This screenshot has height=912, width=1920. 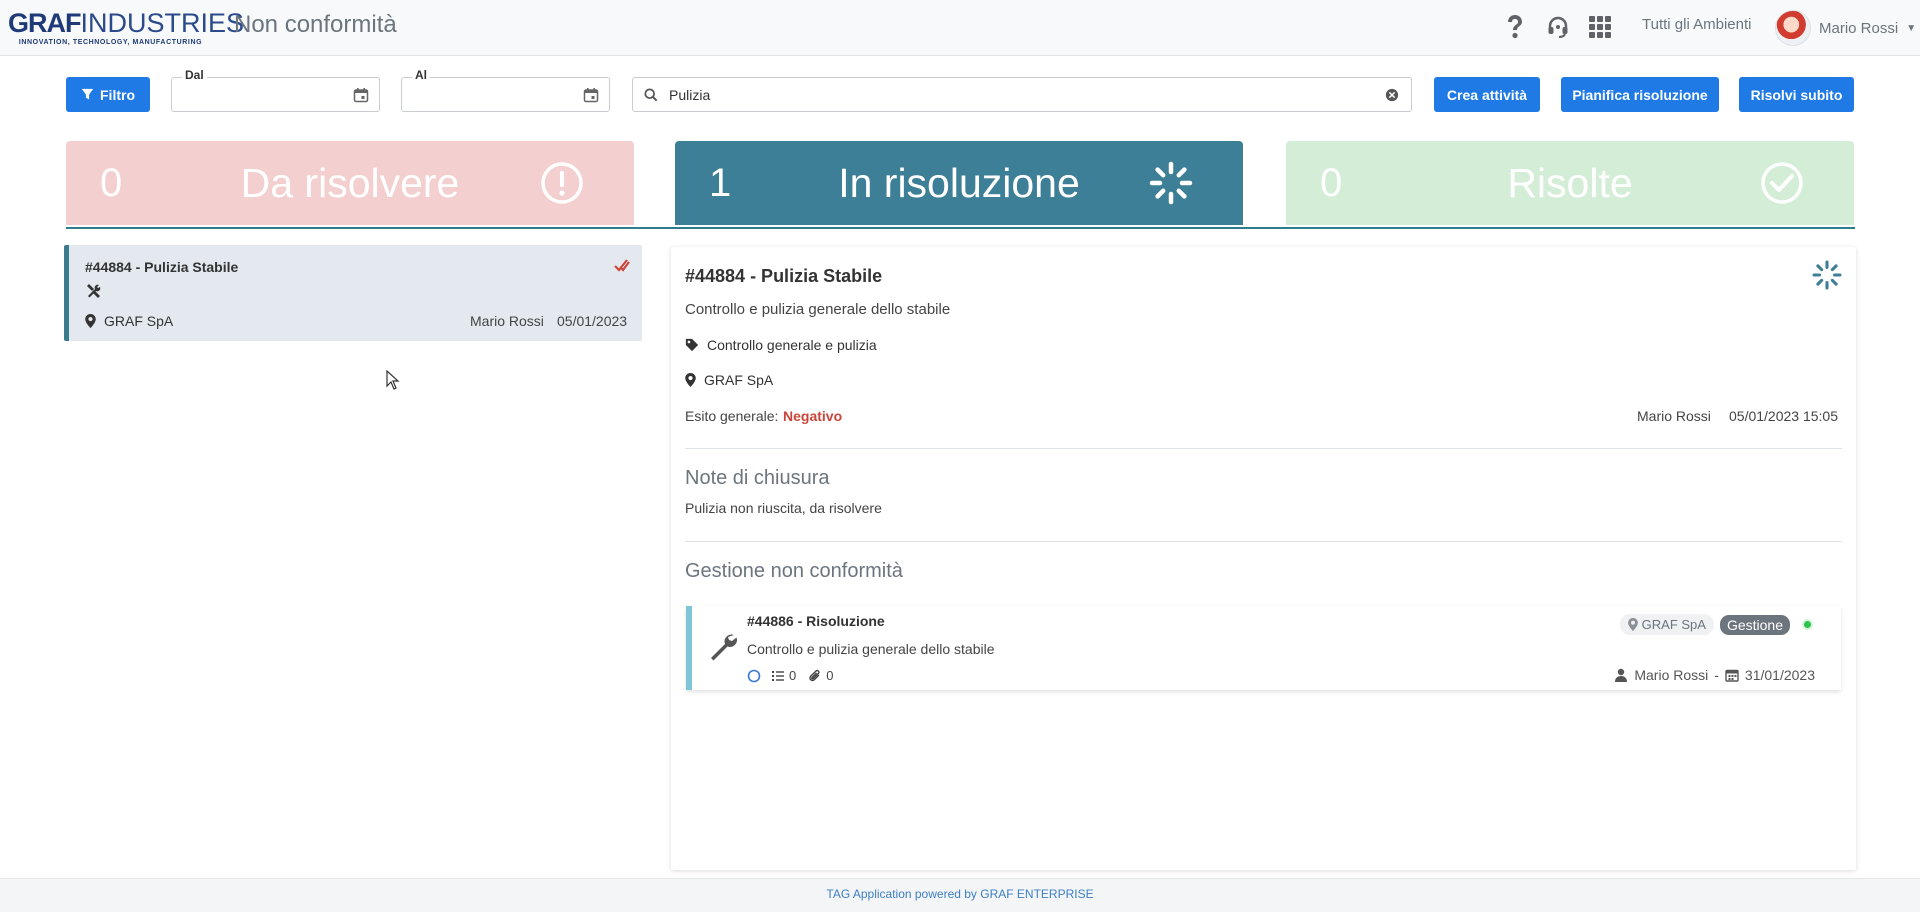 What do you see at coordinates (162, 23) in the screenshot?
I see `logo-brand-rest: INDUSTRIES` at bounding box center [162, 23].